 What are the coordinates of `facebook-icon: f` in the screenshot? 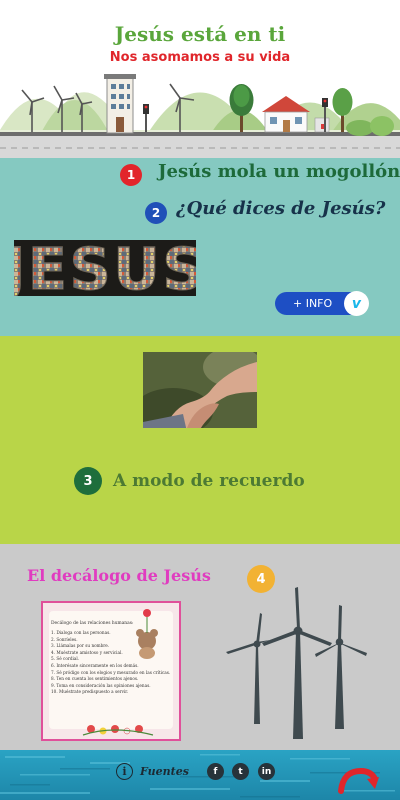 It's located at (215, 771).